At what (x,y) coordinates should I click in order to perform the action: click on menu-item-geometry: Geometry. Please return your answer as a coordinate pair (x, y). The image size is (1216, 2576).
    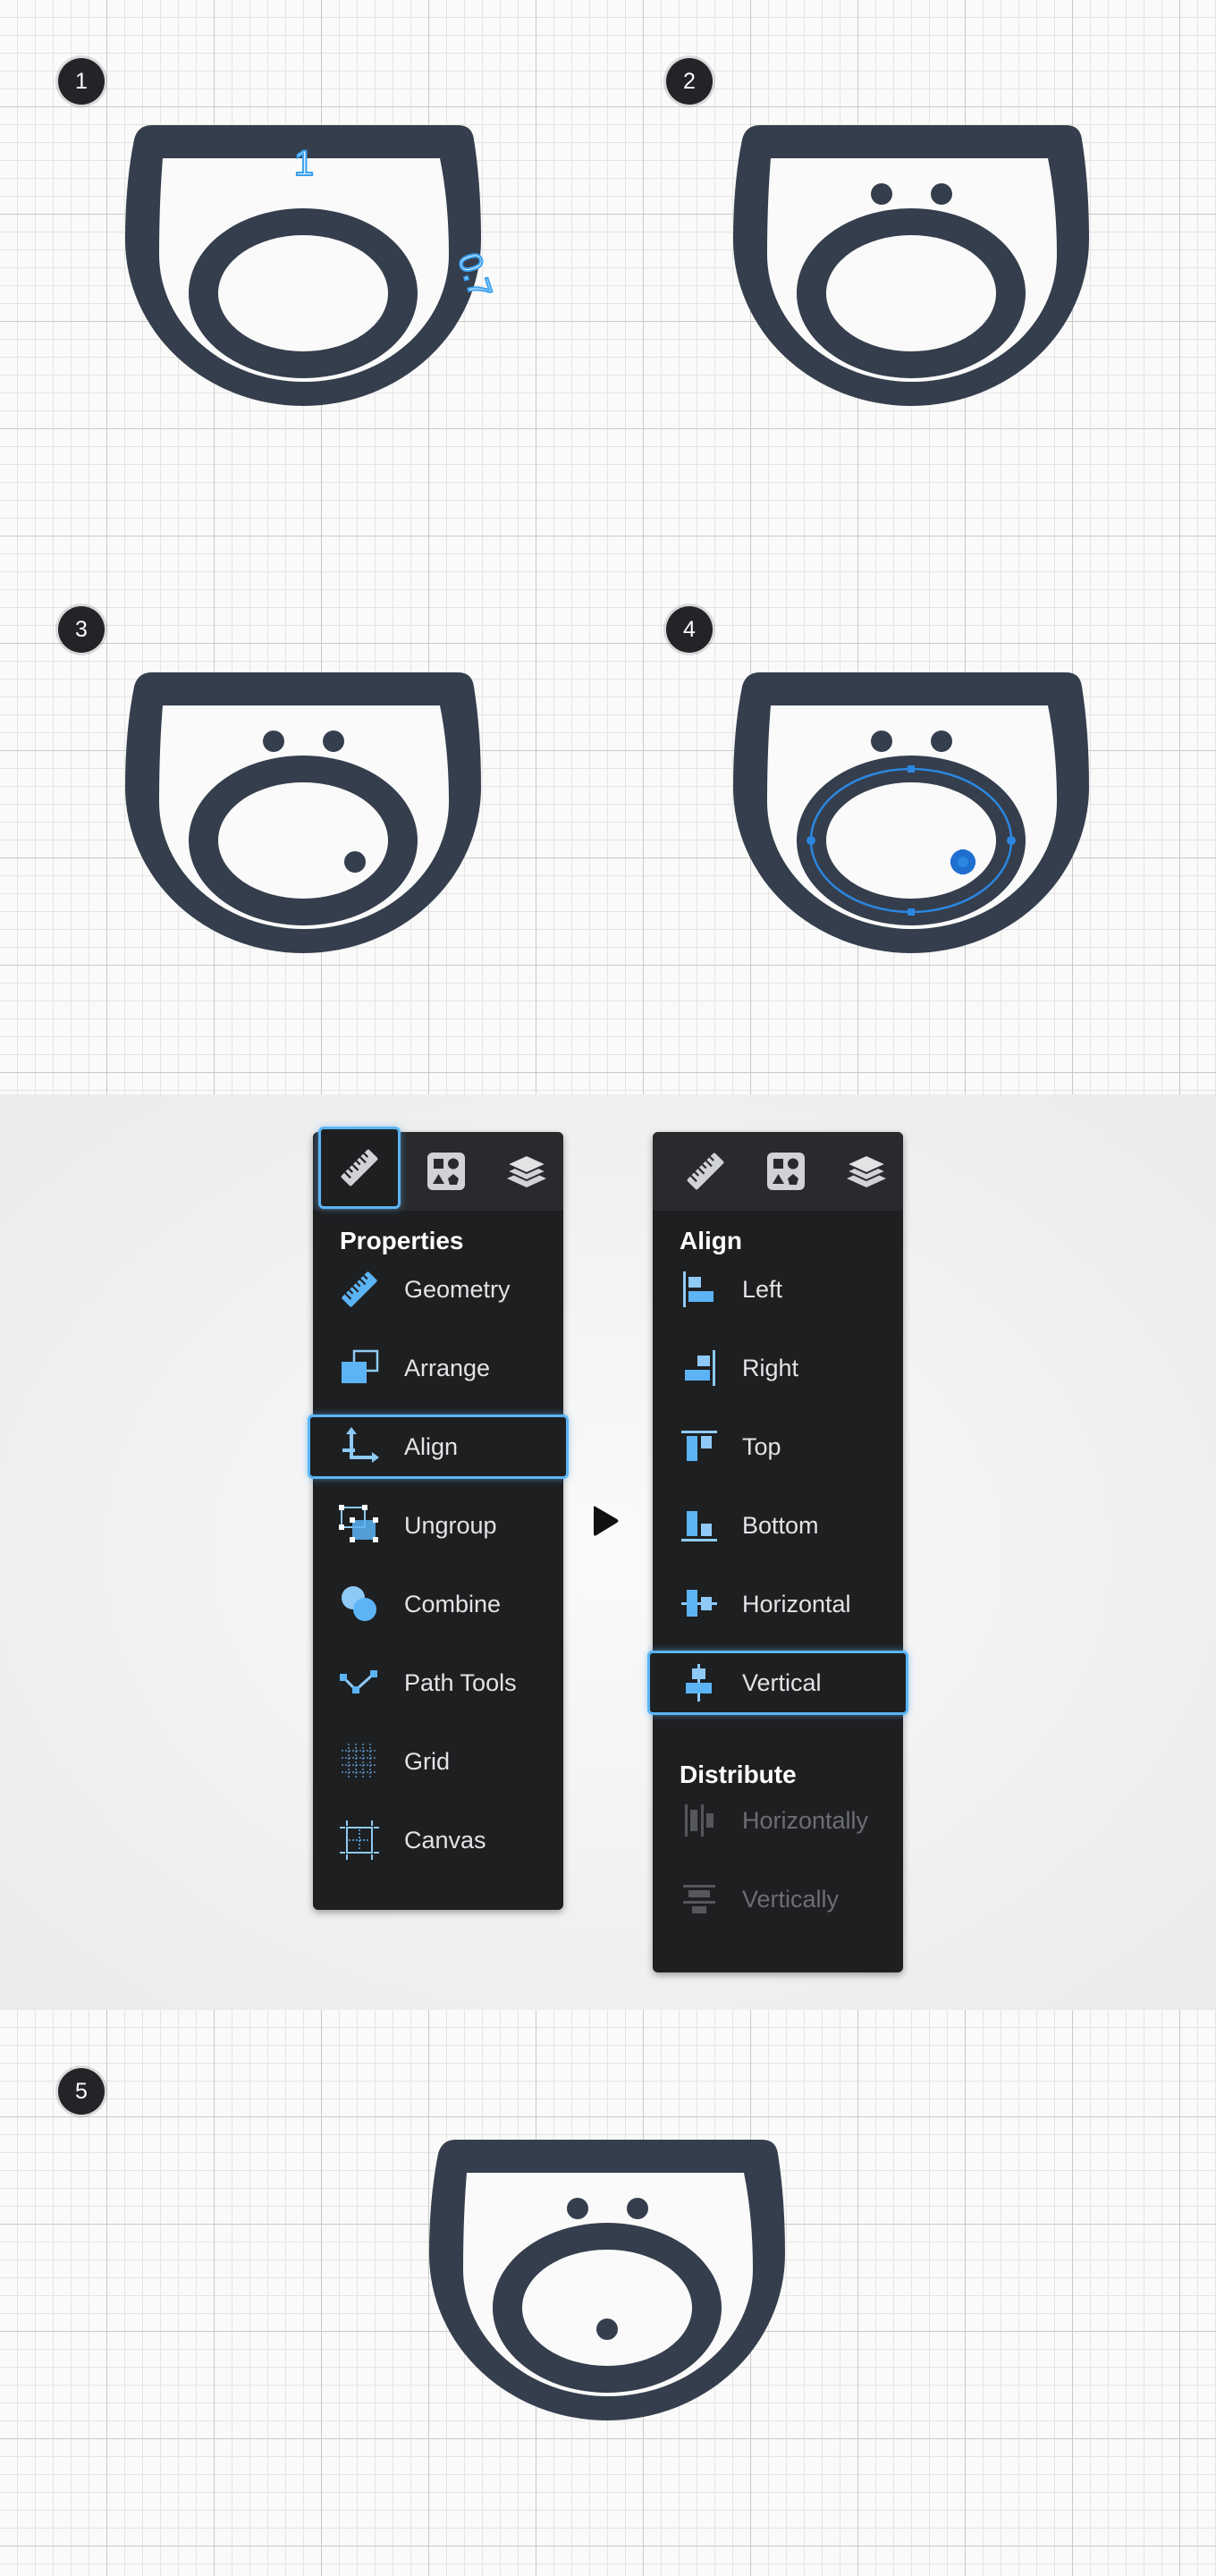
    Looking at the image, I should click on (438, 1289).